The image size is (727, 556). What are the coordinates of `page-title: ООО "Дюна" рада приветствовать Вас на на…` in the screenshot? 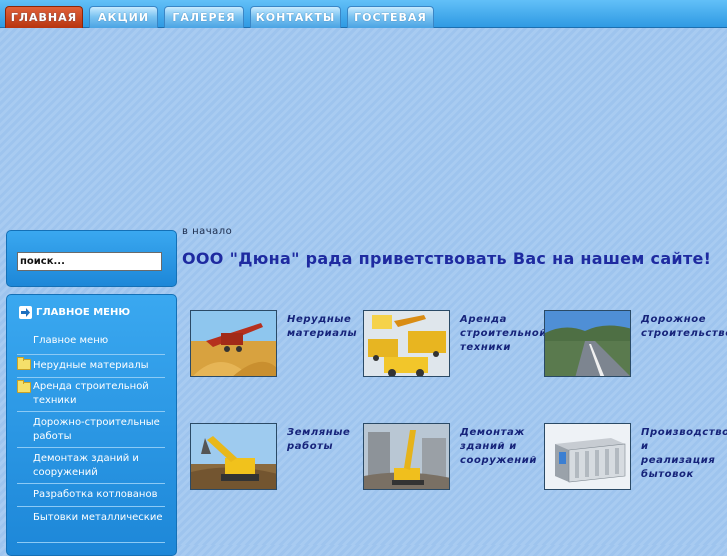 It's located at (447, 258).